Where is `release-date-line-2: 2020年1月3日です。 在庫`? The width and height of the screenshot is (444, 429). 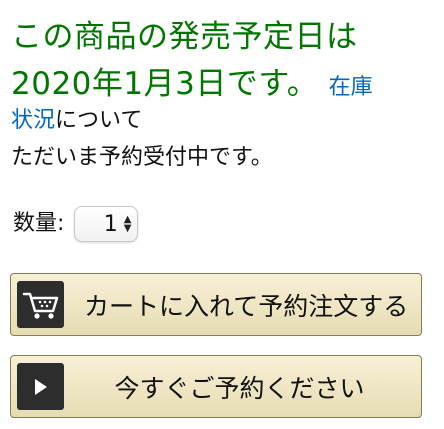
release-date-line-2: 2020年1月3日です。 在庫 is located at coordinates (223, 86).